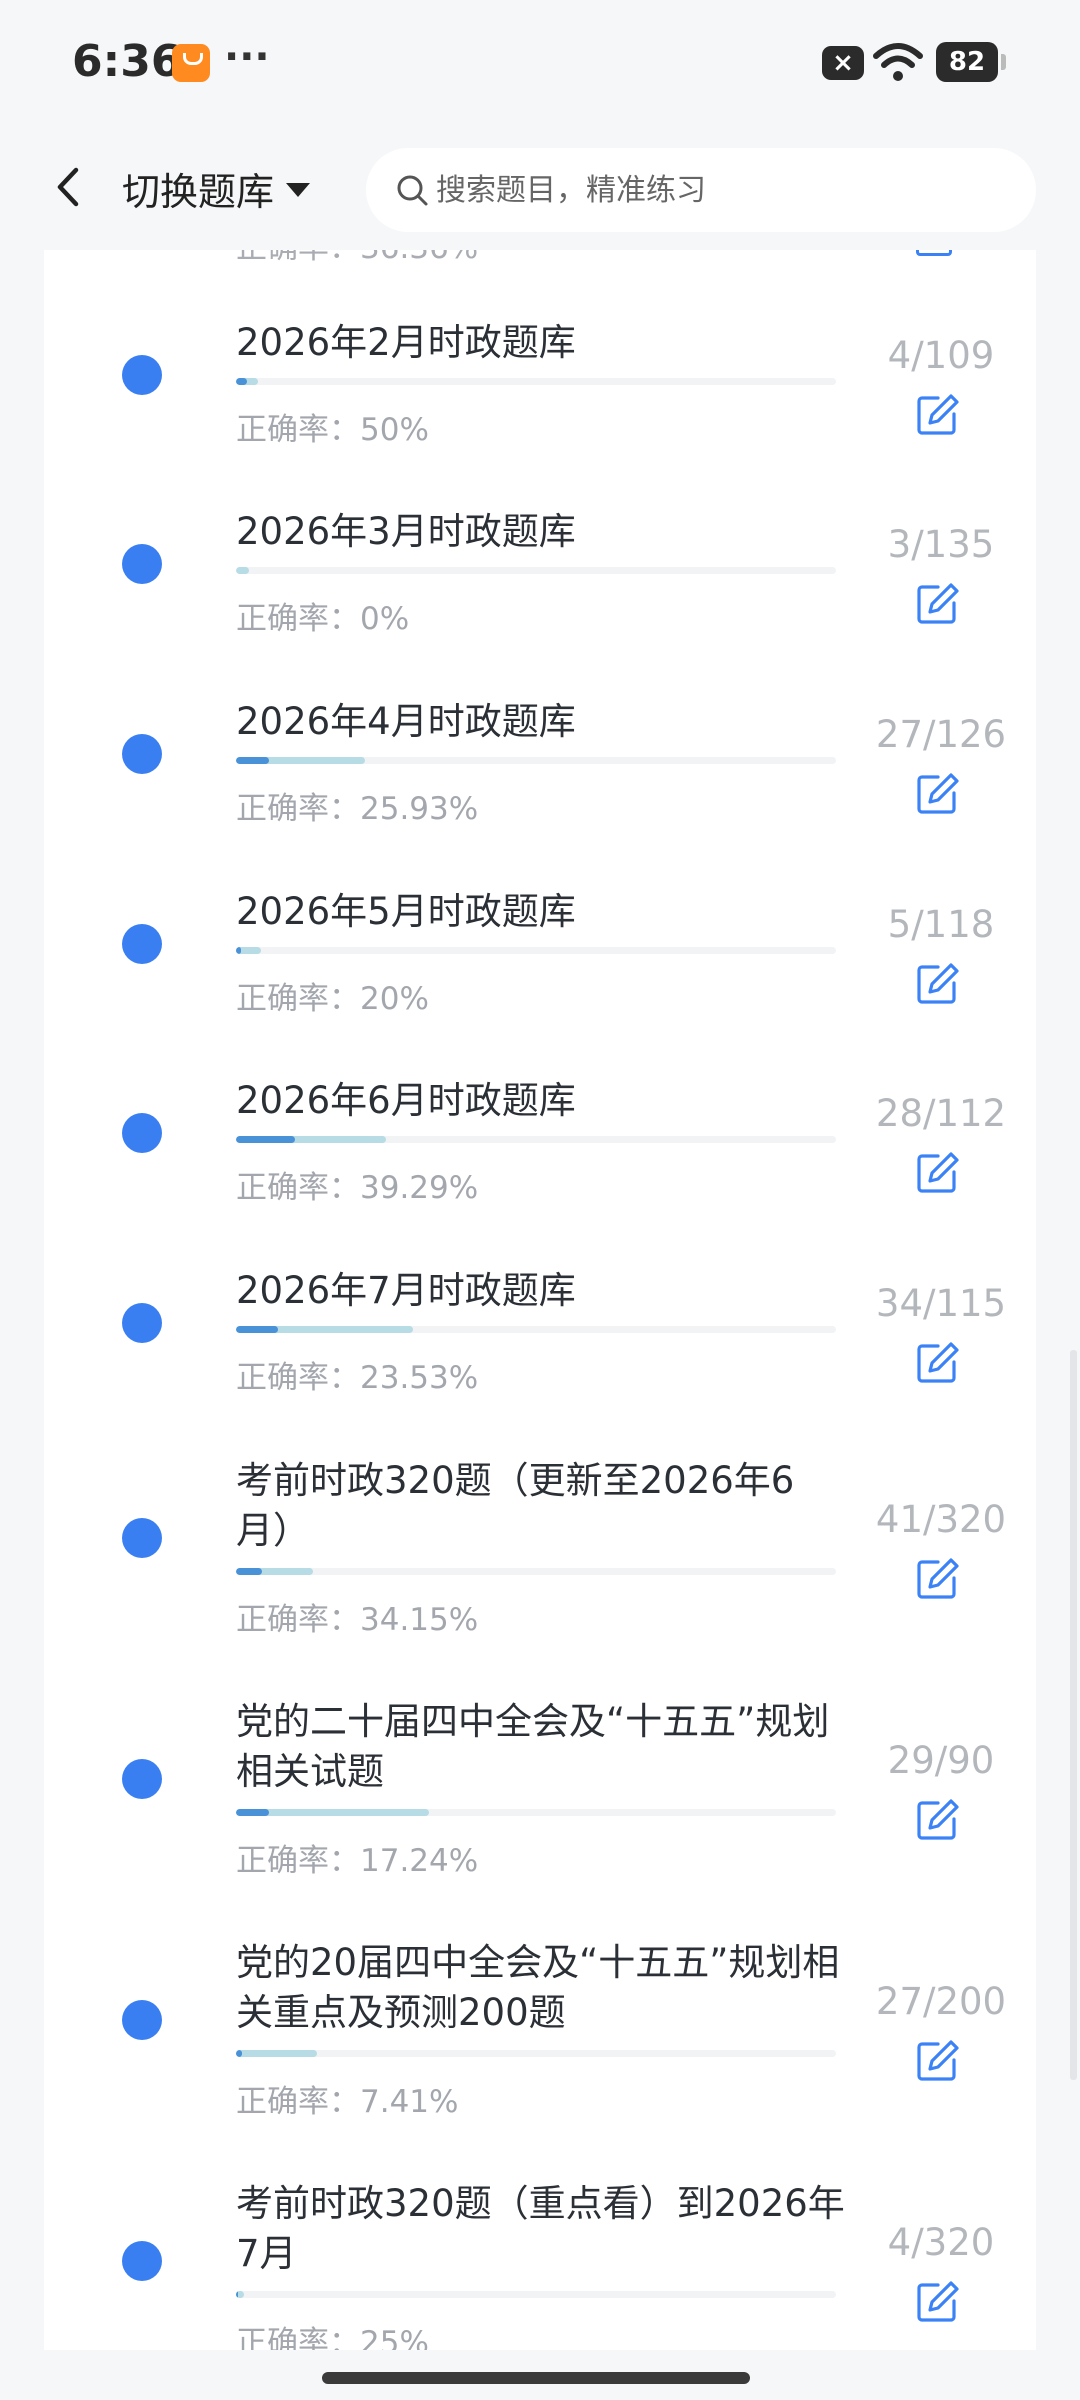 Image resolution: width=1080 pixels, height=2400 pixels. I want to click on shopping-app-icon, so click(191, 63).